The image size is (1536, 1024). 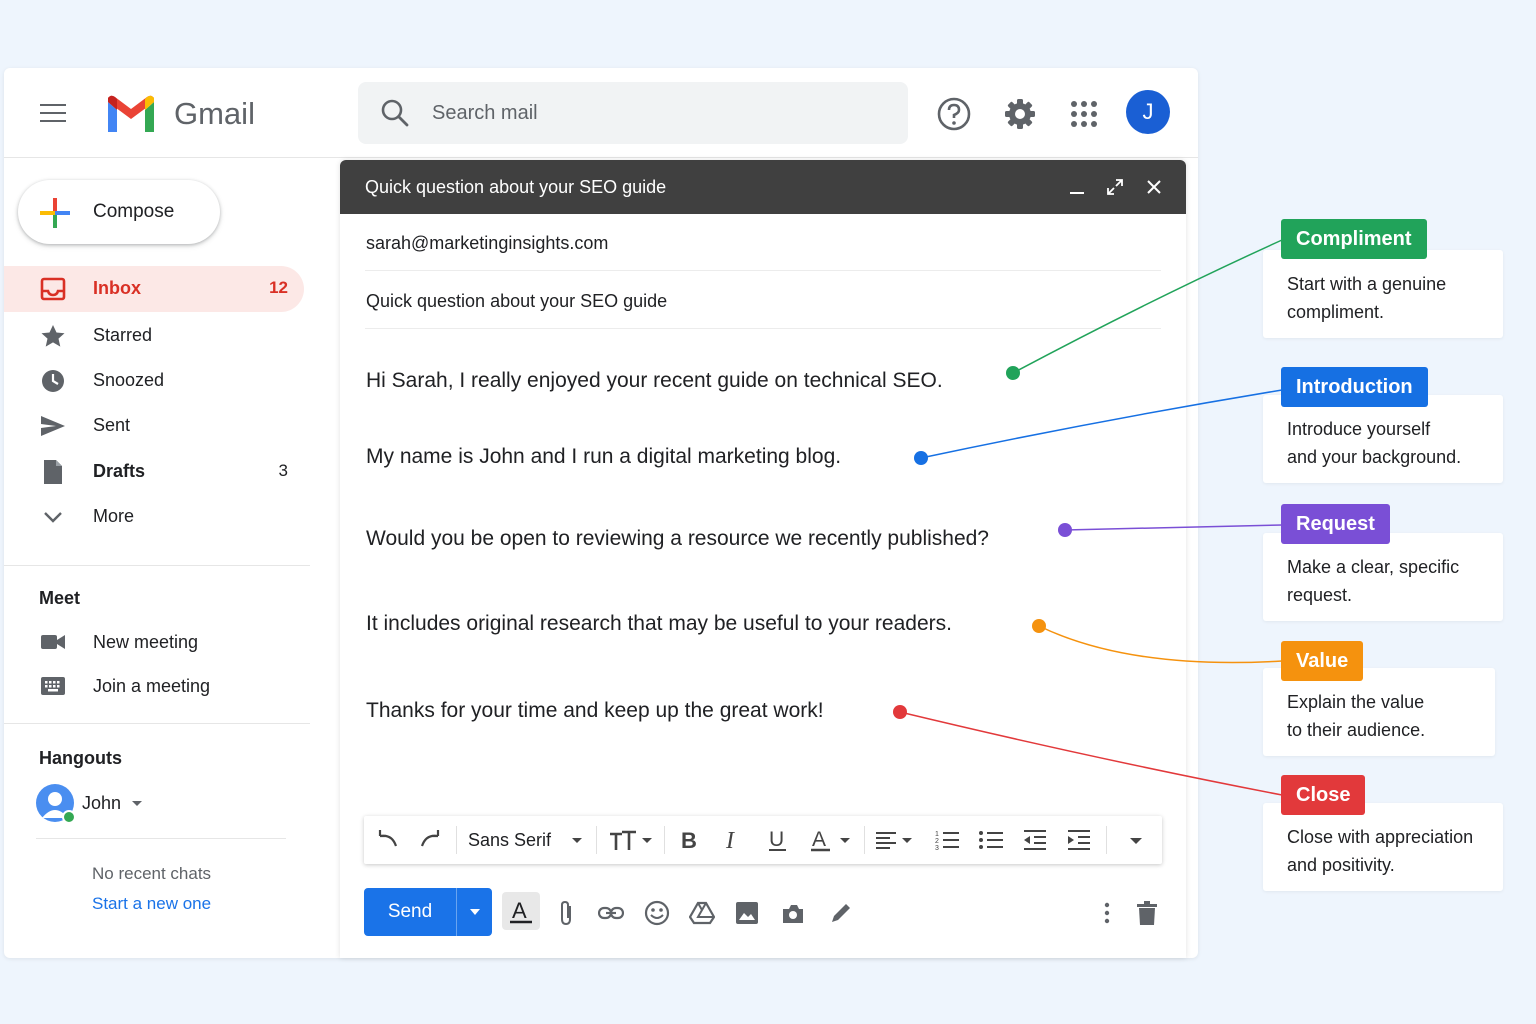 I want to click on annotation-marker-close, so click(x=900, y=712).